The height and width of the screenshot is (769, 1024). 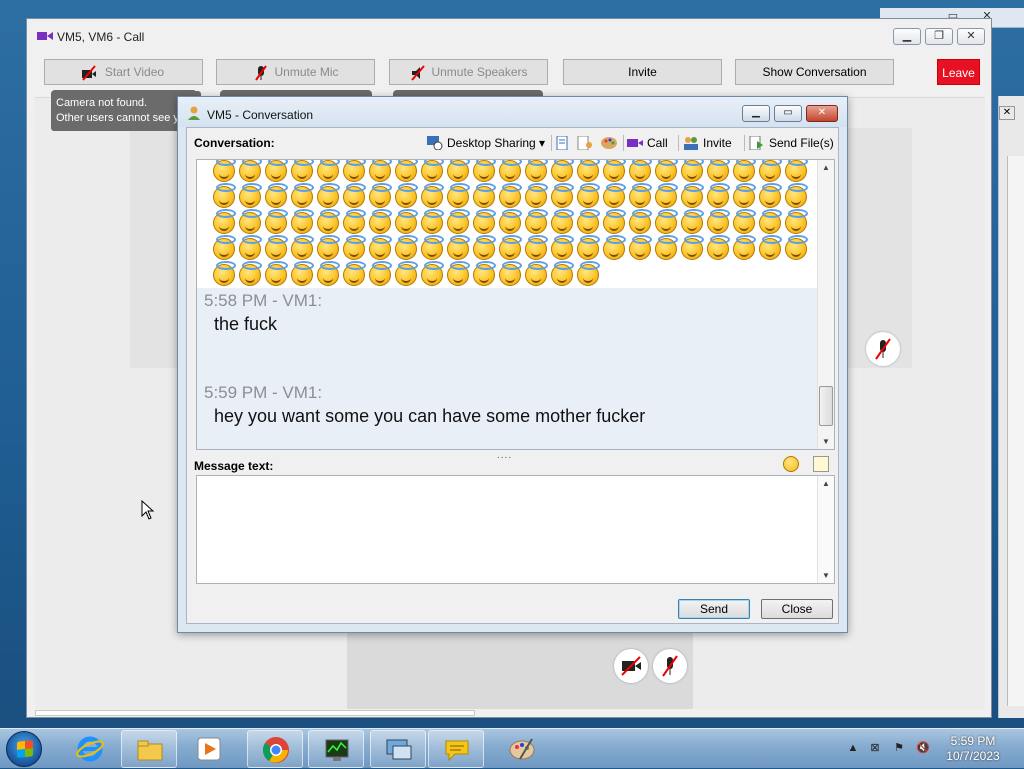 What do you see at coordinates (507, 334) in the screenshot?
I see `message-item: 5:58 PM - VM1: the fuck` at bounding box center [507, 334].